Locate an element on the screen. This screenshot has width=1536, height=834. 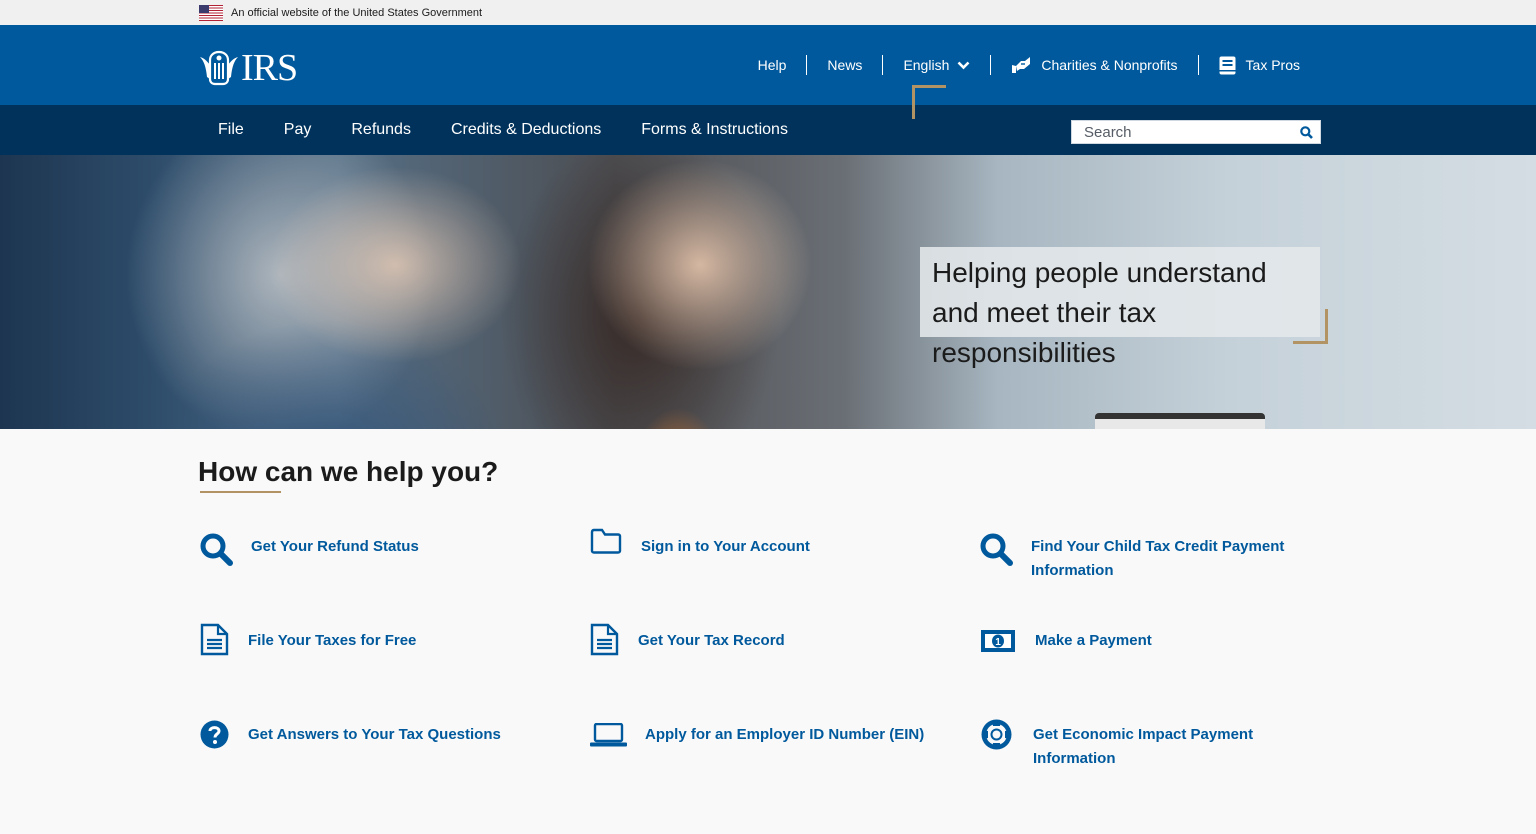
util-help-label: Help is located at coordinates (772, 65).